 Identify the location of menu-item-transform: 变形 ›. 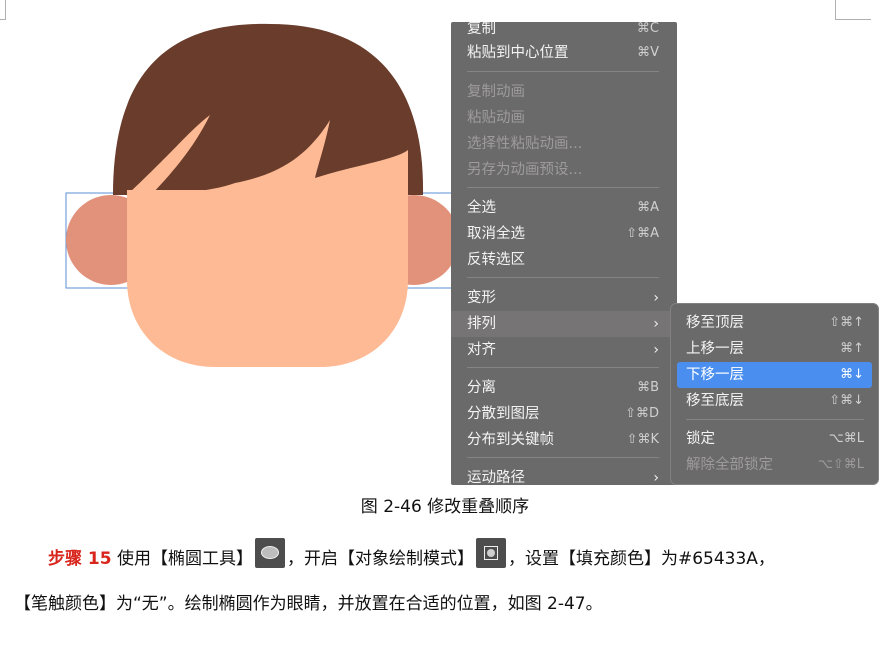
(564, 298).